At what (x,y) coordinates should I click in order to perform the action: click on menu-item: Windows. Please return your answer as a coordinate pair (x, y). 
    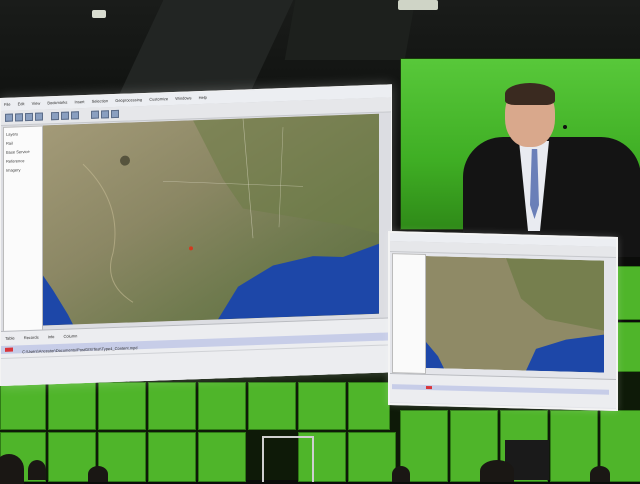
    Looking at the image, I should click on (183, 98).